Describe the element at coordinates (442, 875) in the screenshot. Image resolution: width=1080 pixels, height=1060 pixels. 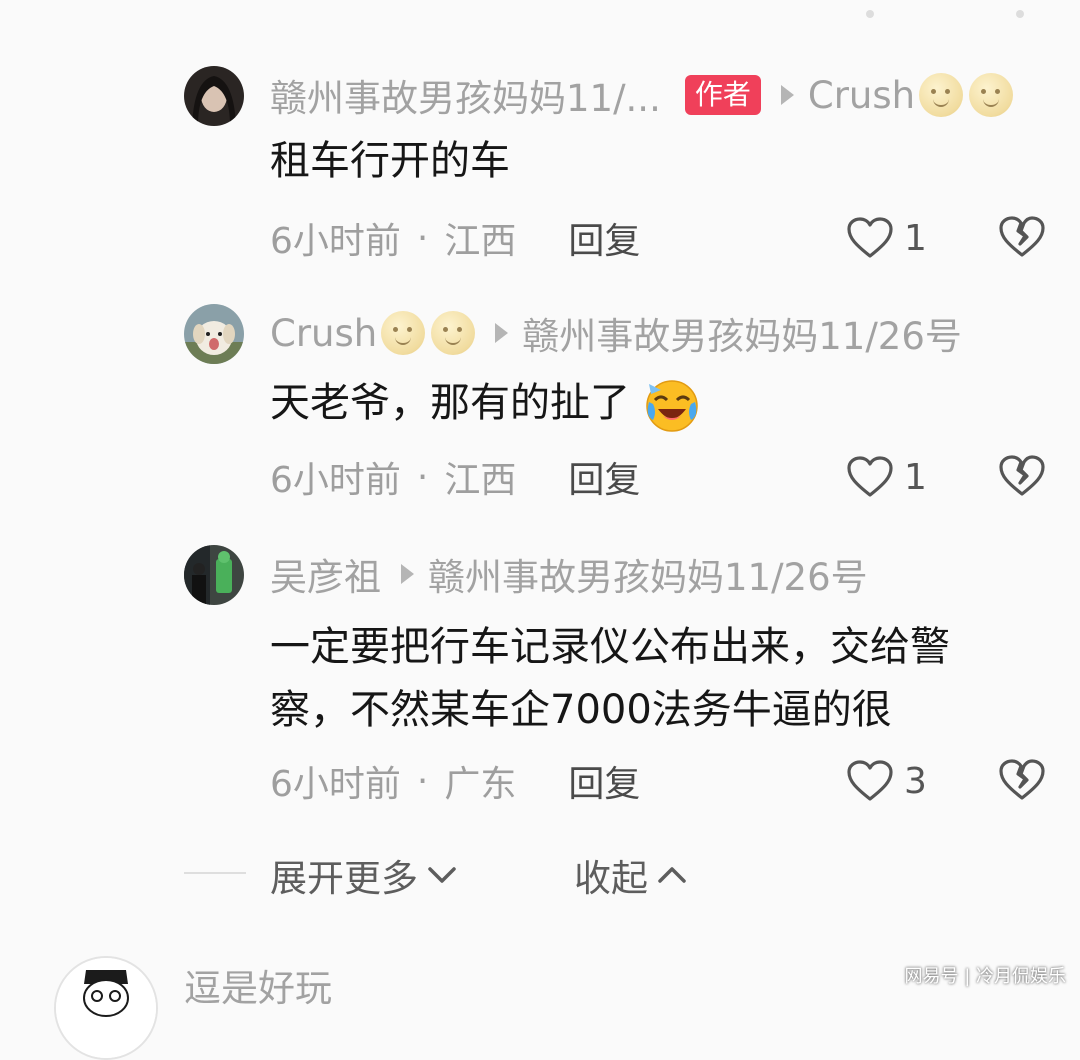
I see `chevron-down-icon` at that location.